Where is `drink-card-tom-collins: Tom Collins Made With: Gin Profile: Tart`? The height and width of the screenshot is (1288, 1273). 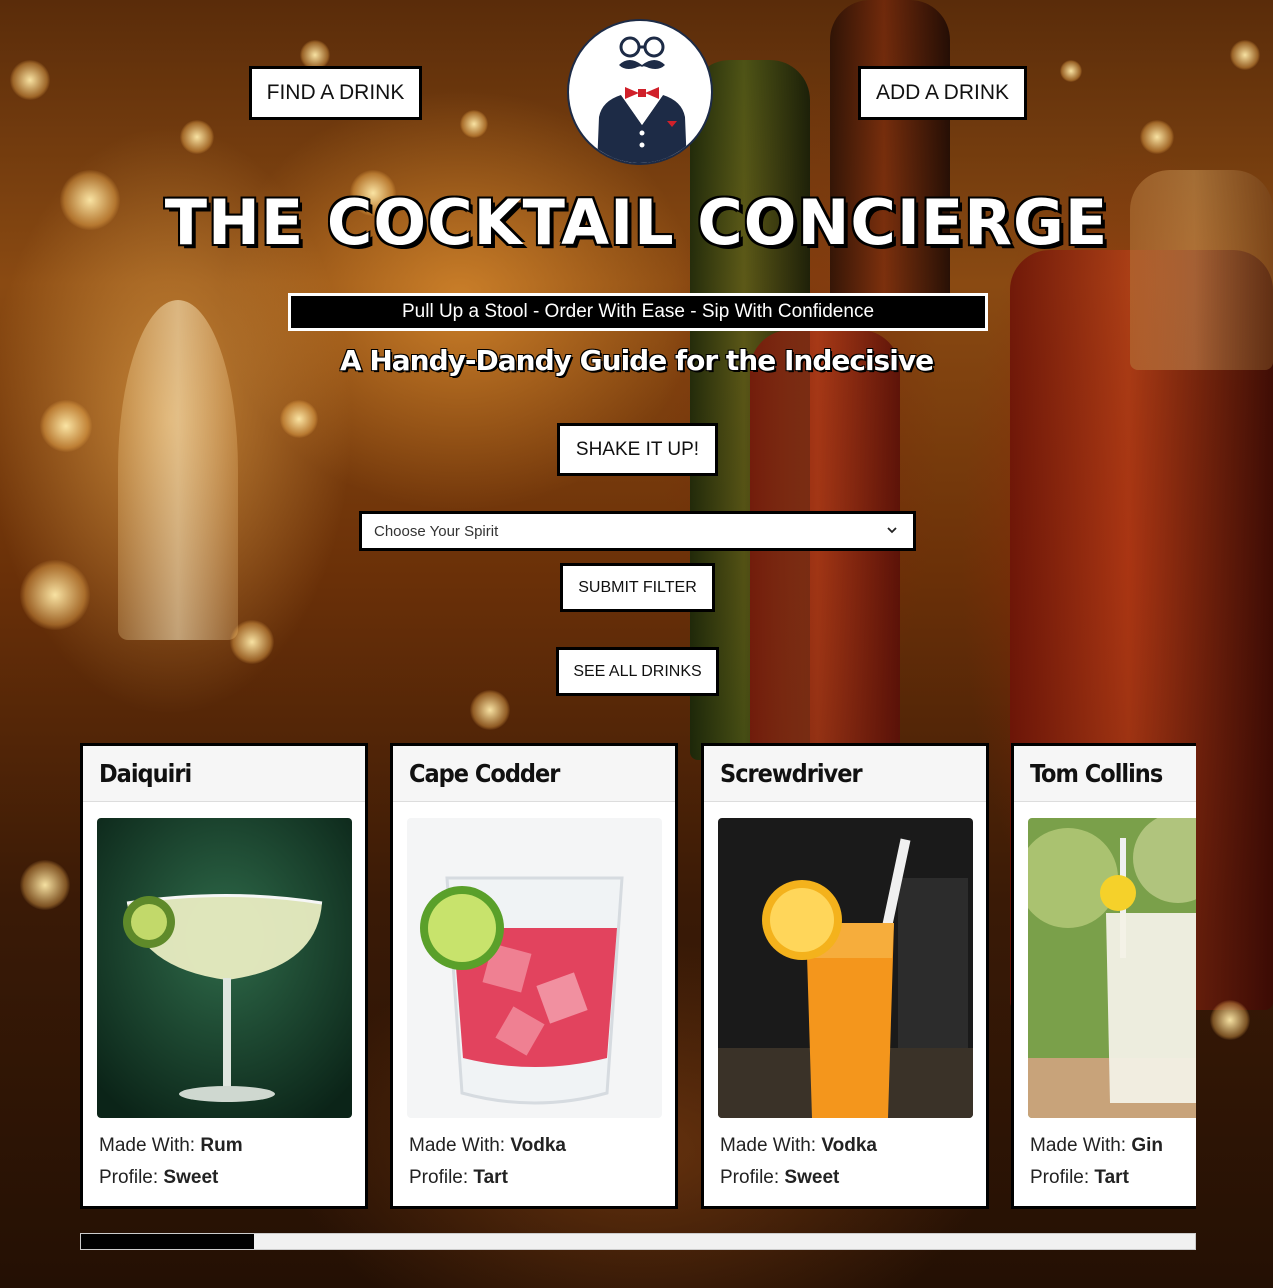
drink-card-tom-collins: Tom Collins Made With: Gin Profile: Tart is located at coordinates (1103, 976).